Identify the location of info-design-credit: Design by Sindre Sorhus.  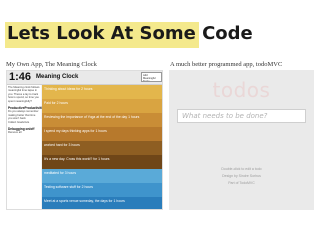
(241, 176).